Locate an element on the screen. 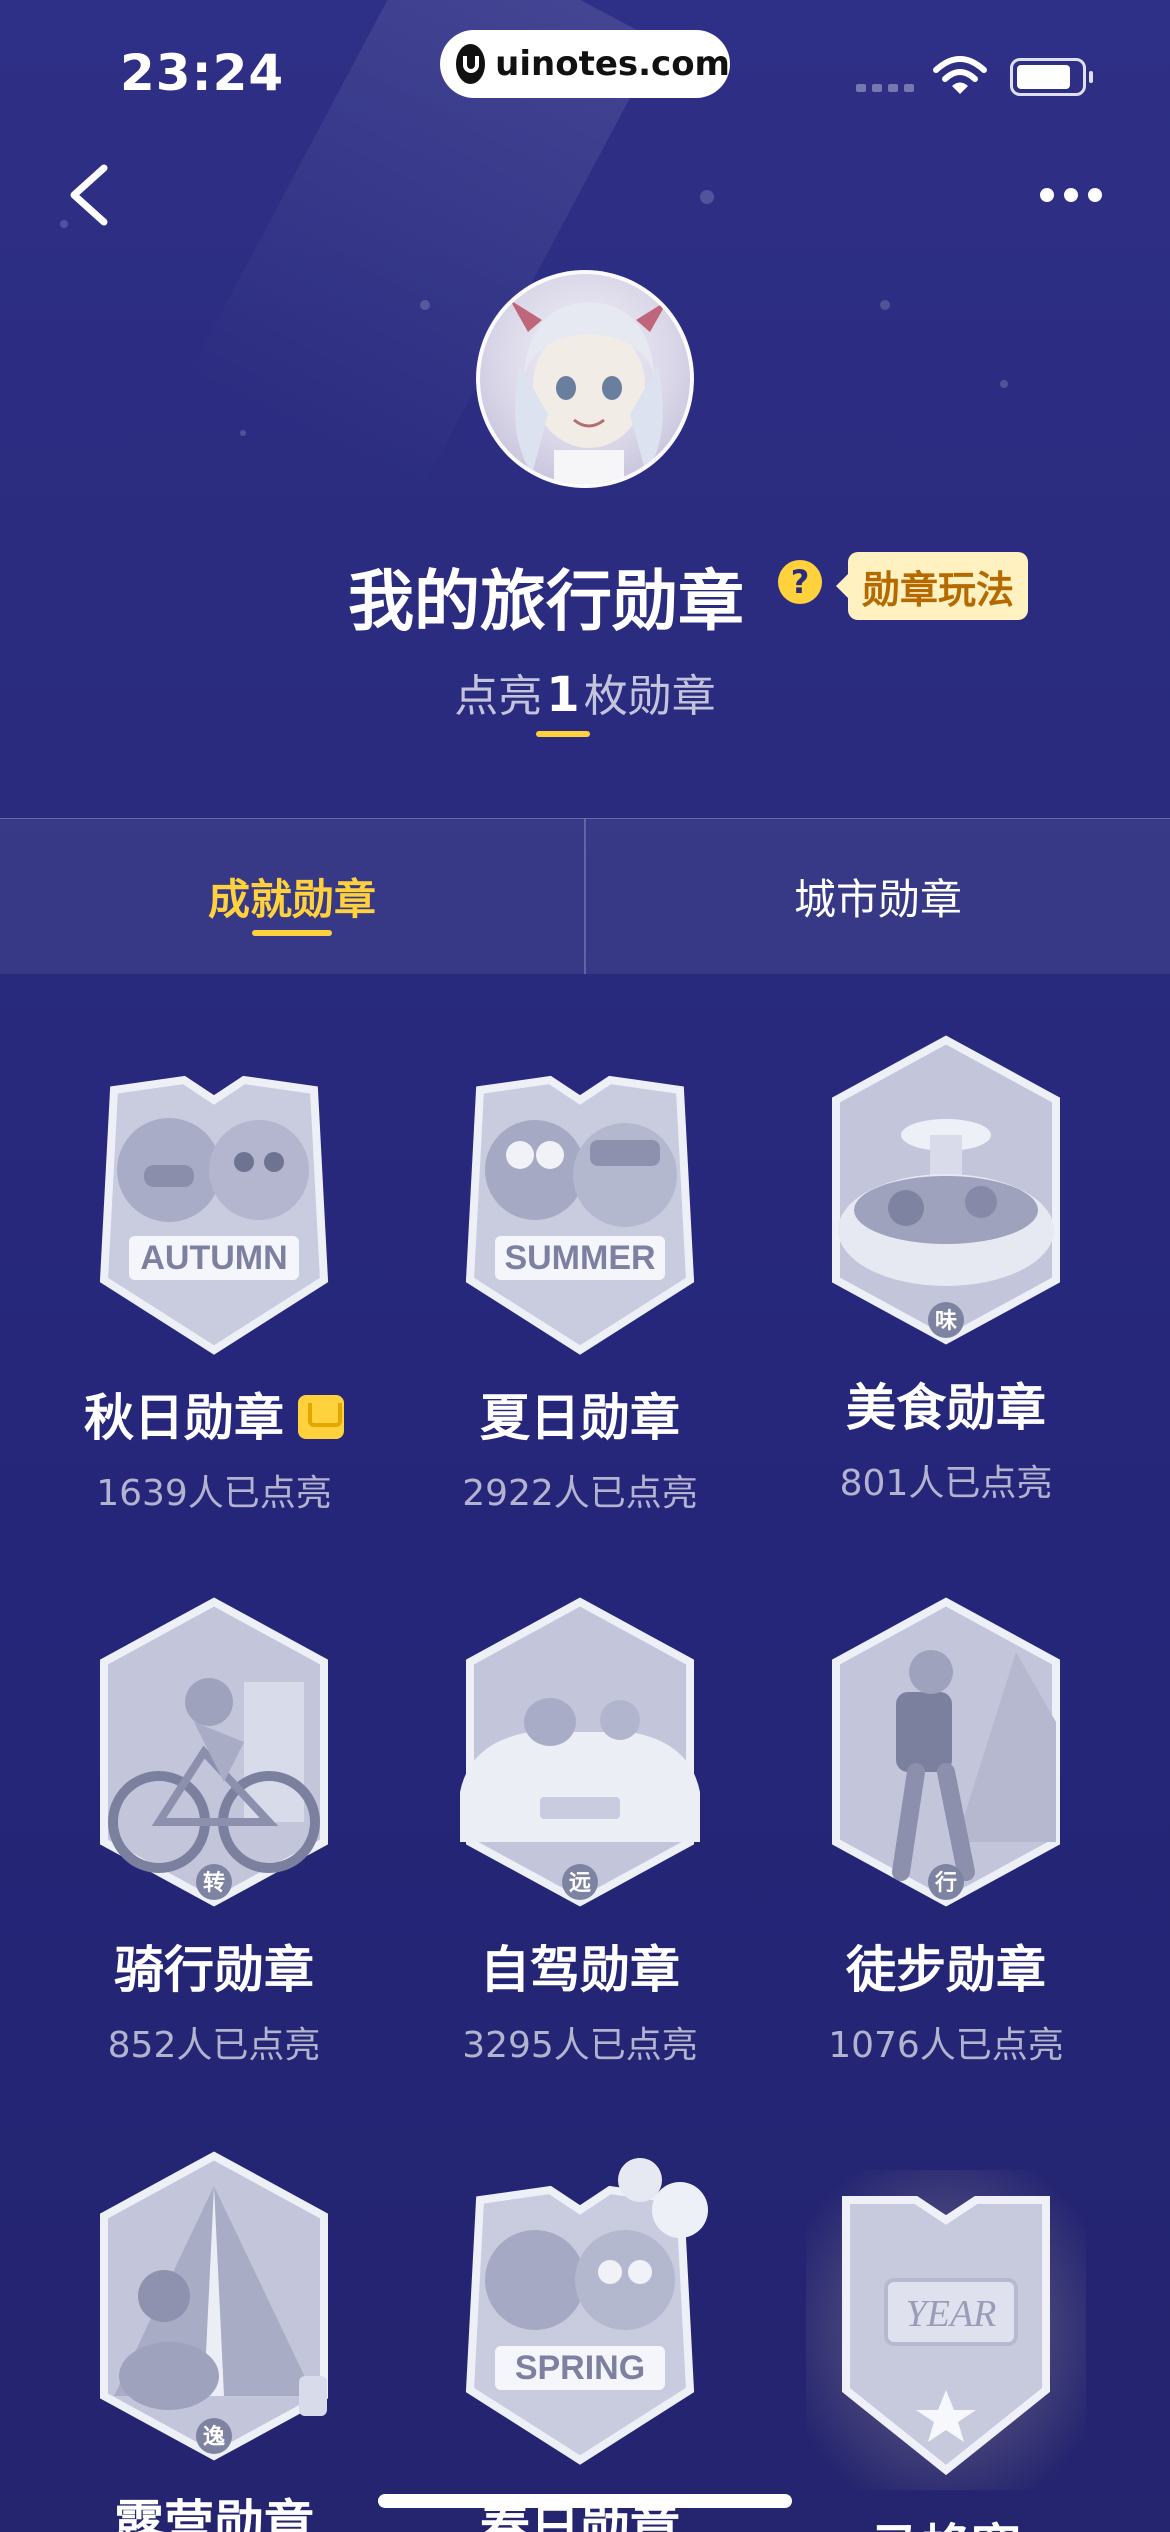 The image size is (1170, 2532). food-badge-art: 味 is located at coordinates (946, 1190).